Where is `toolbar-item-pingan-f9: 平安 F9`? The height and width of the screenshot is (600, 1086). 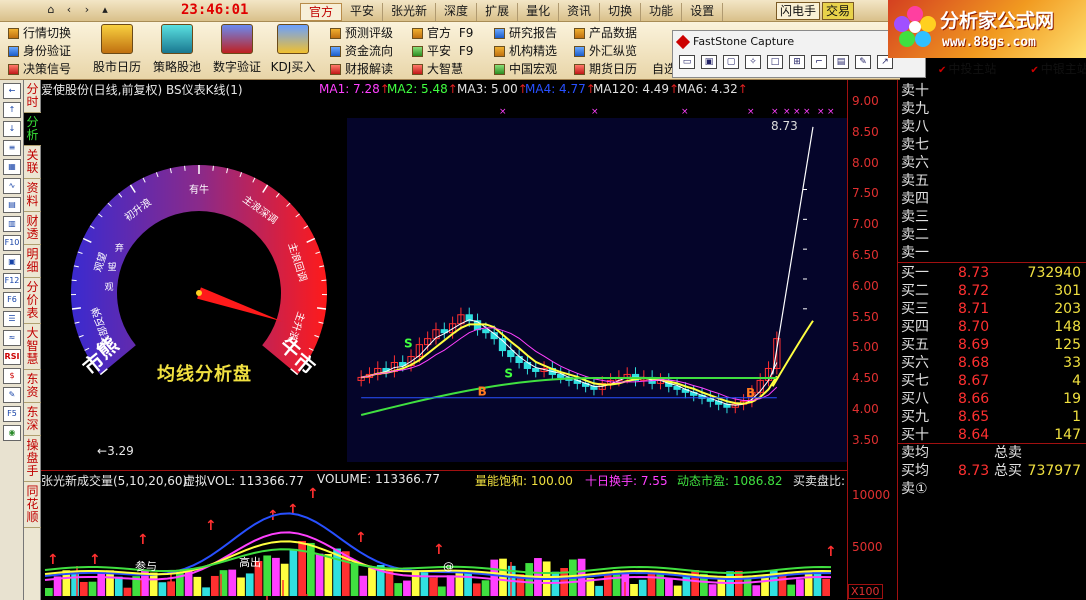
toolbar-item-pingan-f9: 平安 F9 is located at coordinates (442, 51).